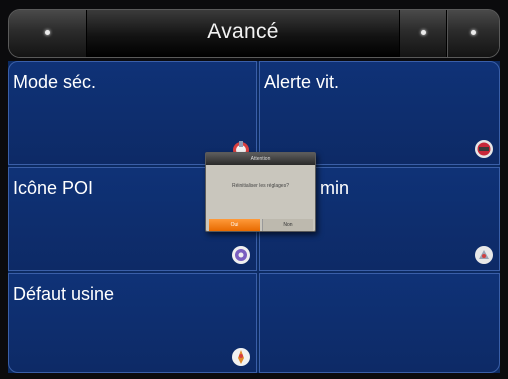 The width and height of the screenshot is (508, 379). I want to click on tile-label: Icône POI, so click(53, 188).